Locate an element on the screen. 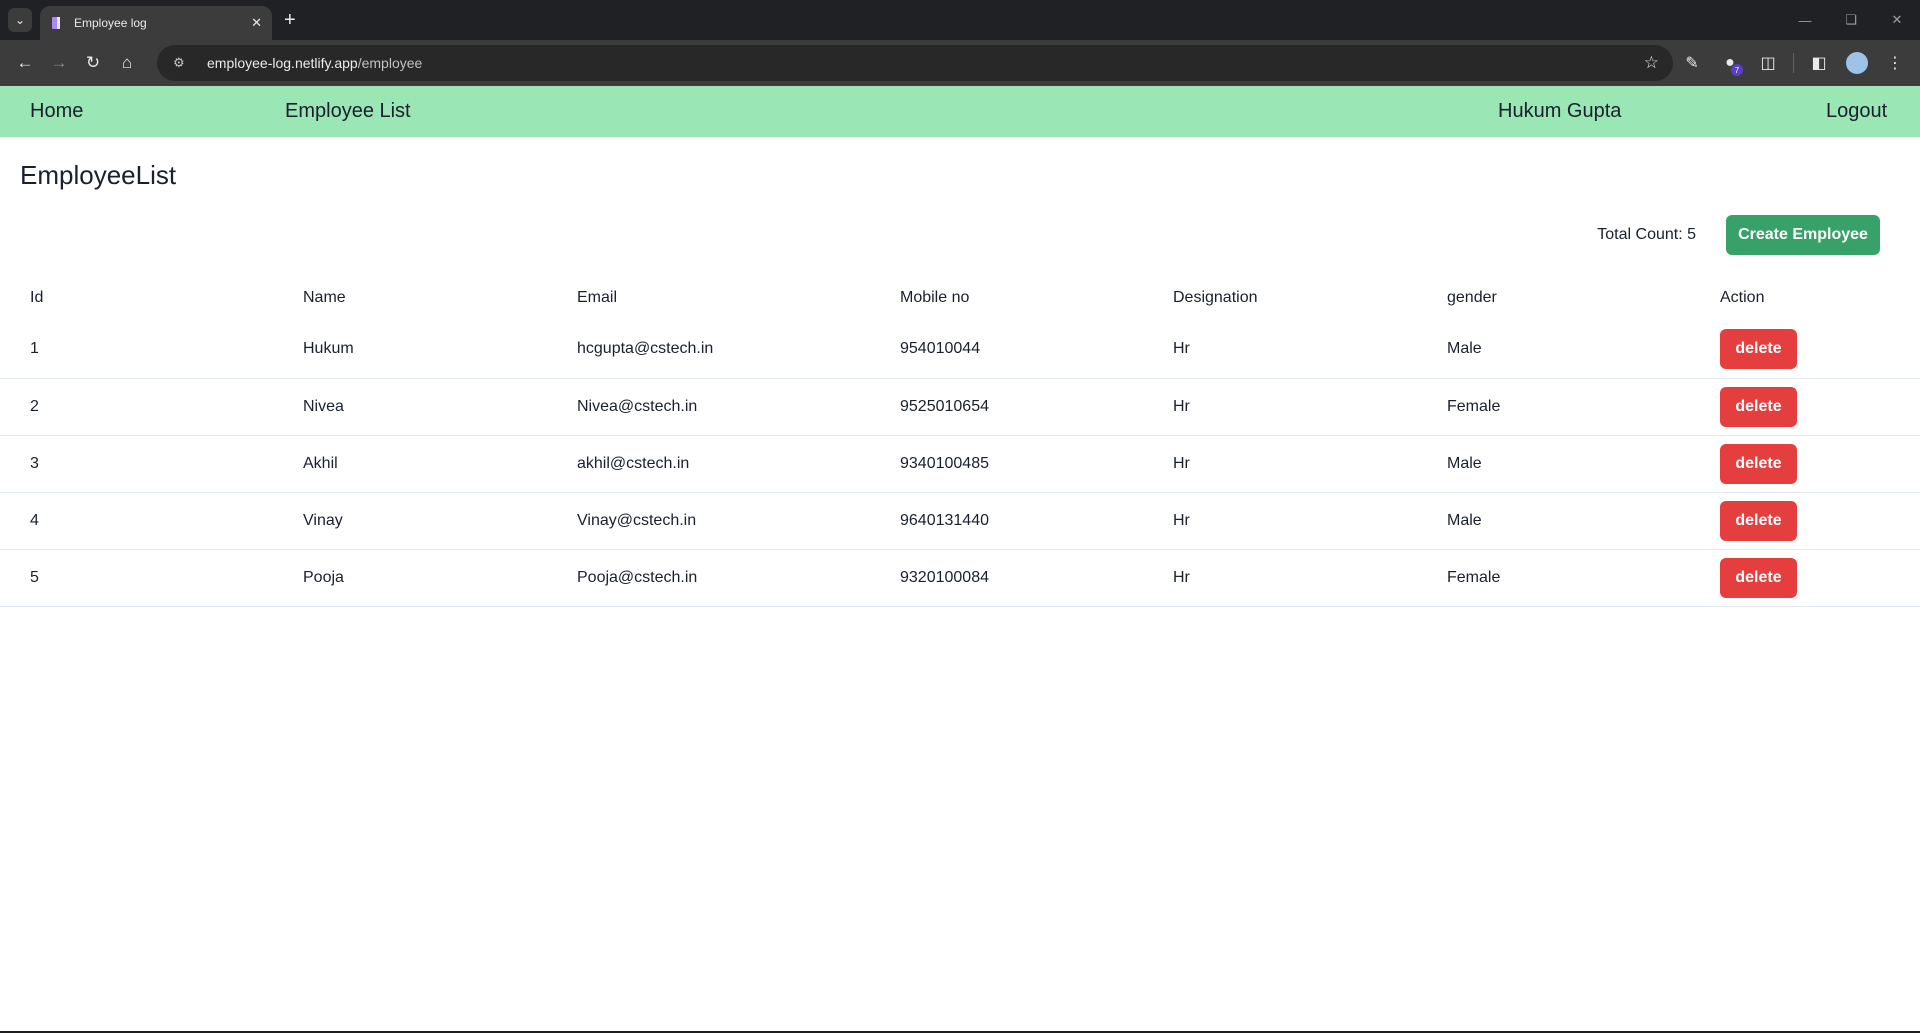  favicon-icon is located at coordinates (56, 23).